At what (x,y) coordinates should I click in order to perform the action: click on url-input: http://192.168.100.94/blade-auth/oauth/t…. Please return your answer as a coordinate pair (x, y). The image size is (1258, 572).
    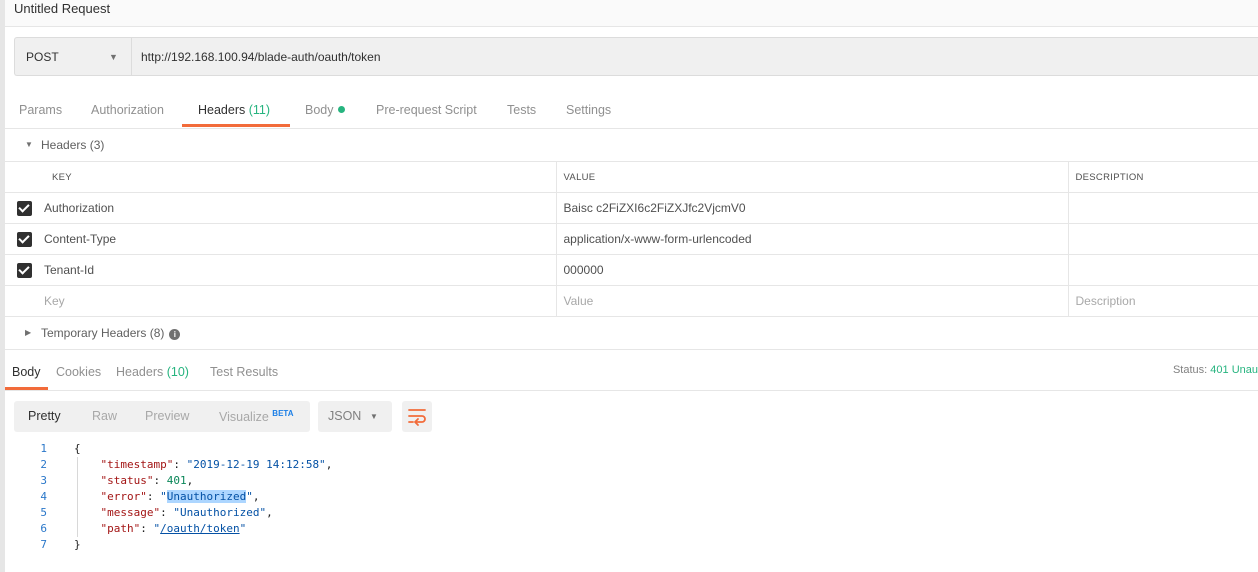
    Looking at the image, I should click on (261, 57).